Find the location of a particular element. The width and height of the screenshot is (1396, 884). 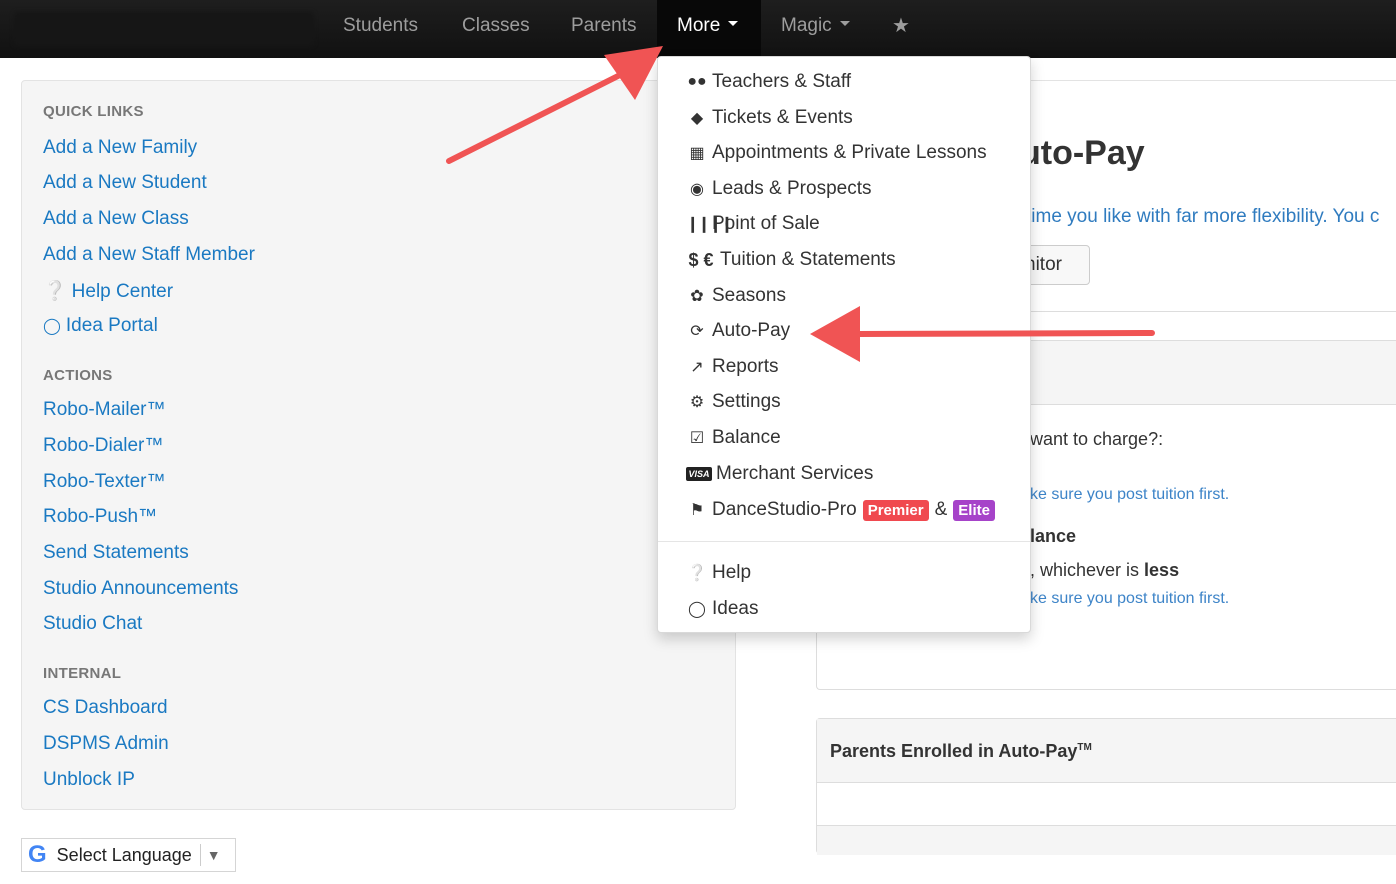

menu-appointments: ▦ Appointments & Private Lessons is located at coordinates (836, 153).